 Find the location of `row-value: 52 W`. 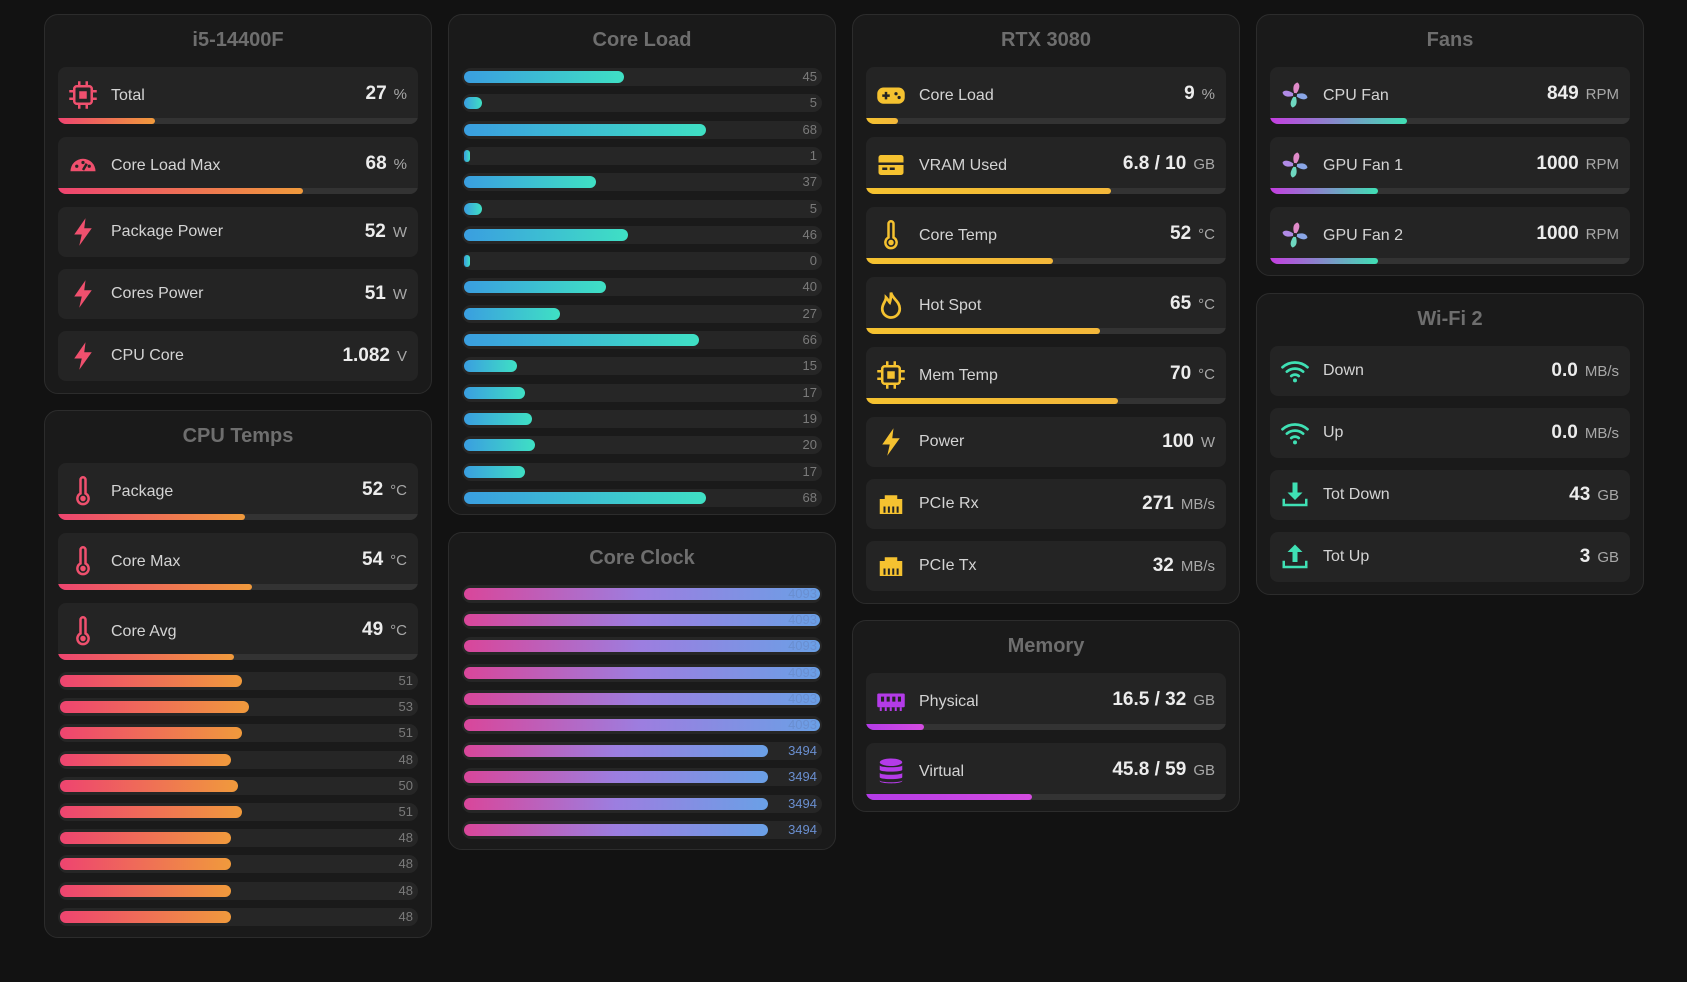

row-value: 52 W is located at coordinates (385, 231).